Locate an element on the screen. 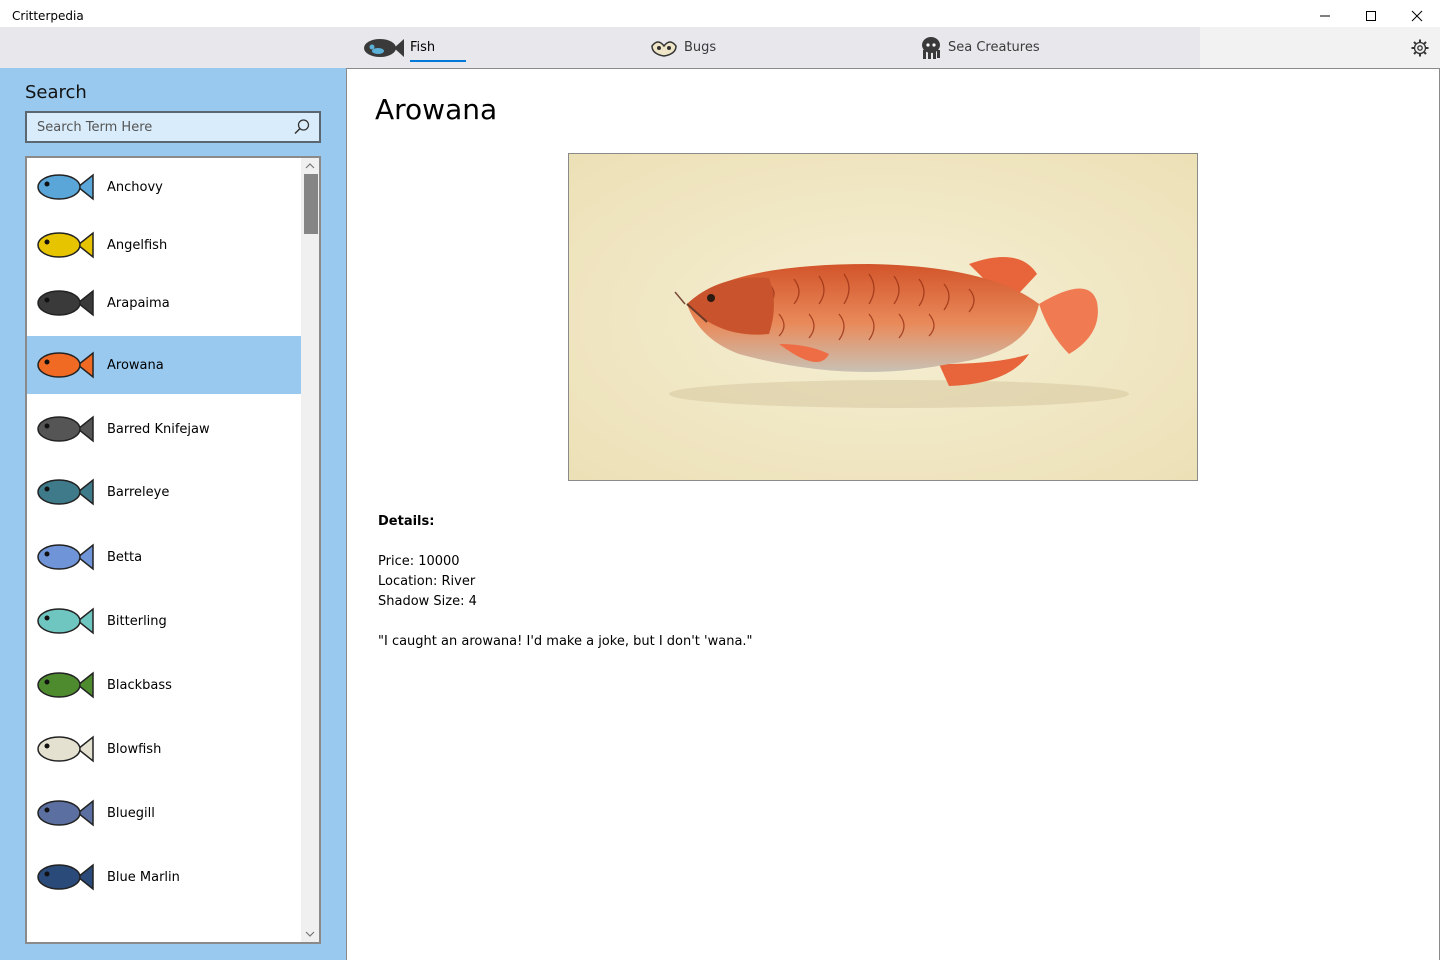 This screenshot has width=1440, height=960. list-item-label: Bluegill is located at coordinates (131, 813).